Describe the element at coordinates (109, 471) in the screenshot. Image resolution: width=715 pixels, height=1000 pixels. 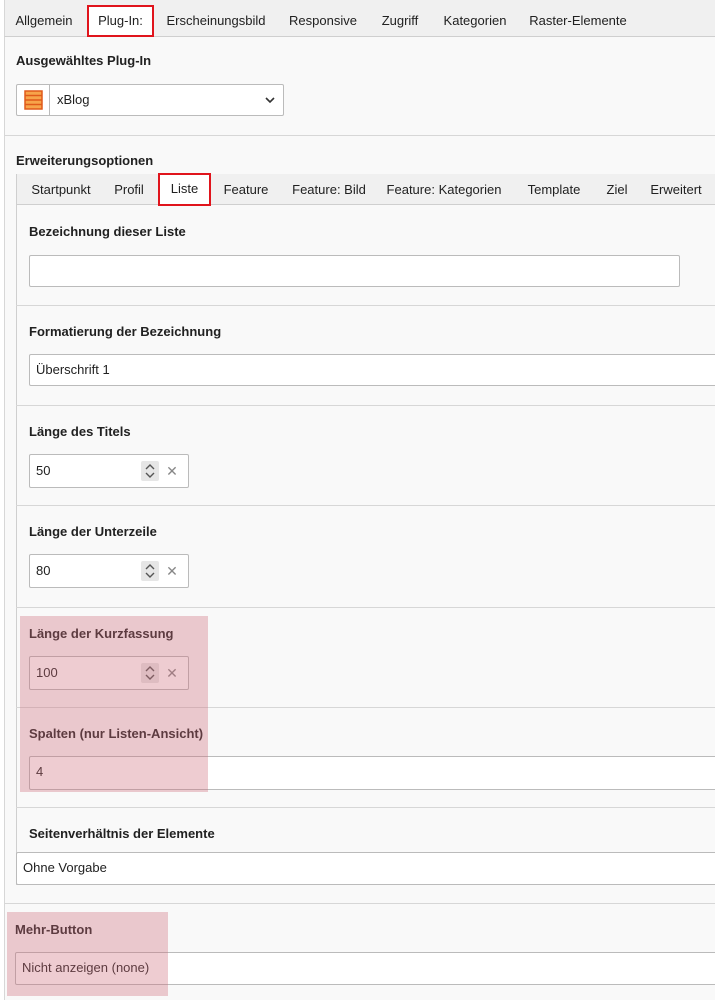
I see `title-length-input: 50 ✕` at that location.